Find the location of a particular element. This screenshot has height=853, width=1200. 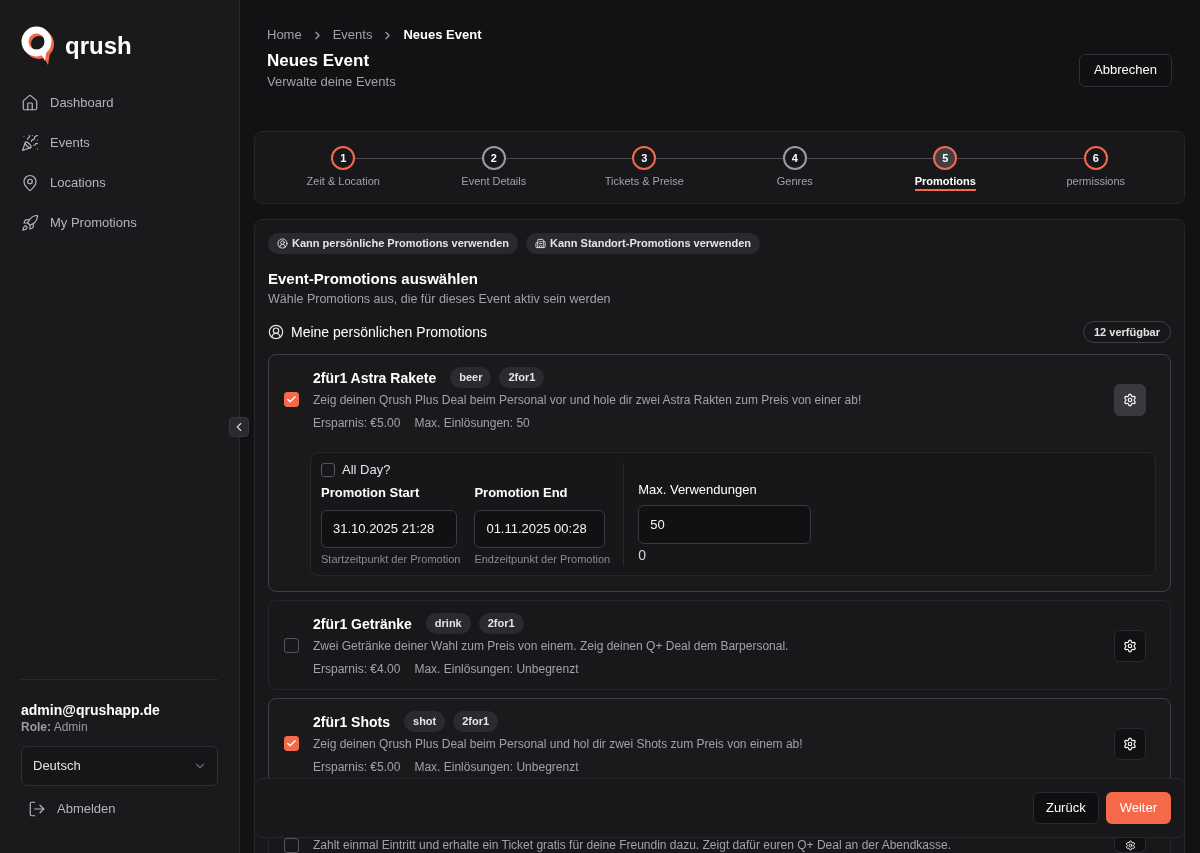

breadcrumb-link: Events is located at coordinates (352, 35).